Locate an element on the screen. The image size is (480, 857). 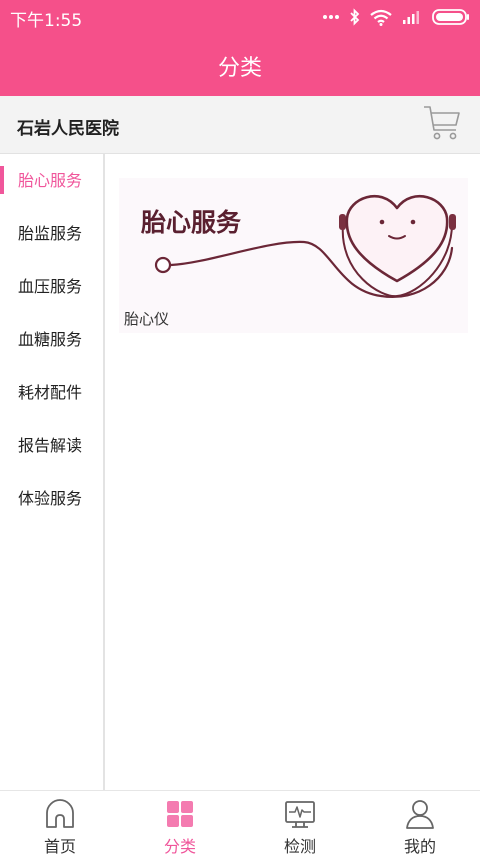
home-icon is located at coordinates (60, 813).